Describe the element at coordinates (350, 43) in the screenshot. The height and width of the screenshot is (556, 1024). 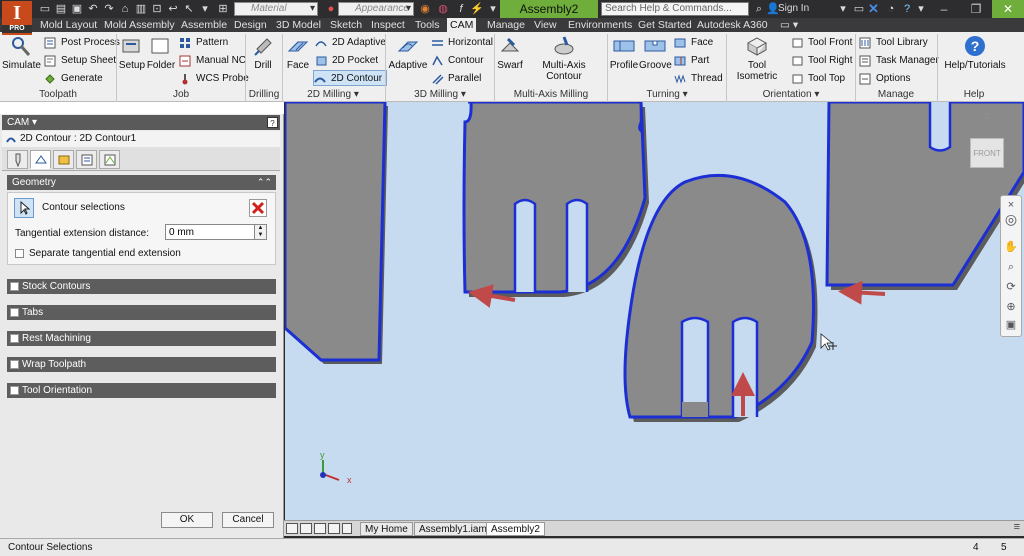
I see `2d-adaptive-button: 2D Adaptive` at that location.